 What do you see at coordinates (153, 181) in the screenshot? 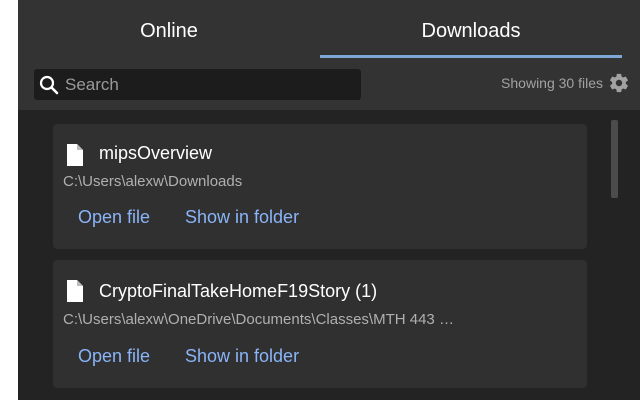
I see `file-path: C:\Users\alexw\Downloads` at bounding box center [153, 181].